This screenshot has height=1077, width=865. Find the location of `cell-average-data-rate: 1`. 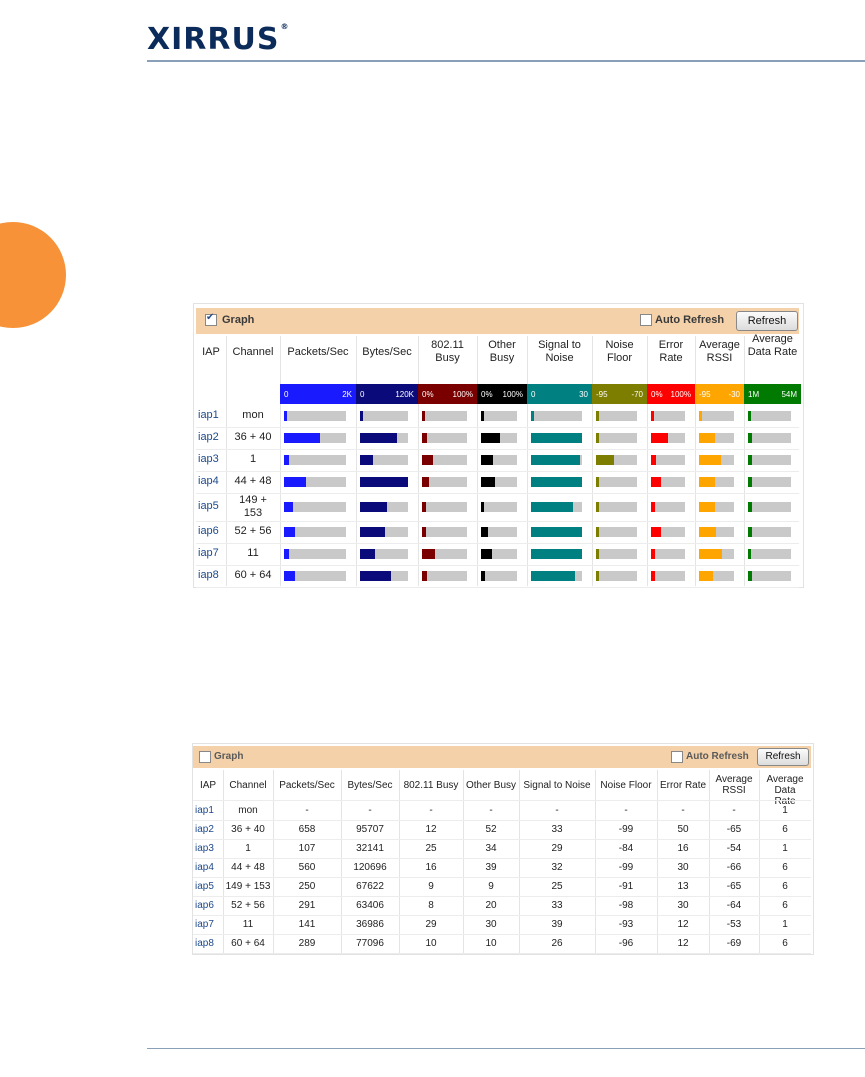

cell-average-data-rate: 1 is located at coordinates (785, 848).